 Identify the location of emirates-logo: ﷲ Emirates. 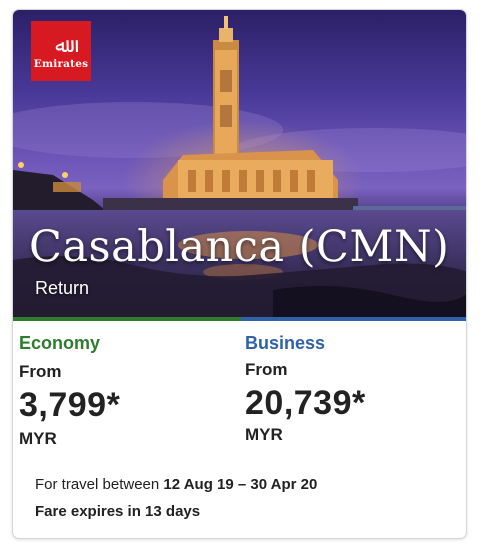
(61, 51).